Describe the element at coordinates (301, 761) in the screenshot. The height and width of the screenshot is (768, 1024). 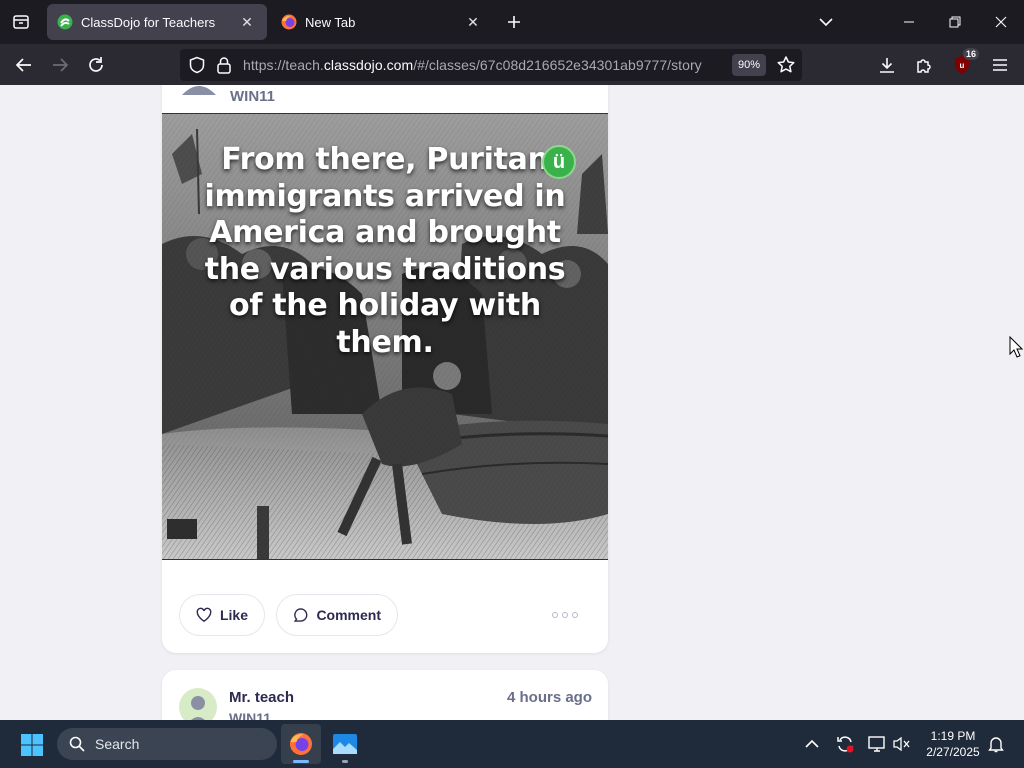
I see `active-app-indicator` at that location.